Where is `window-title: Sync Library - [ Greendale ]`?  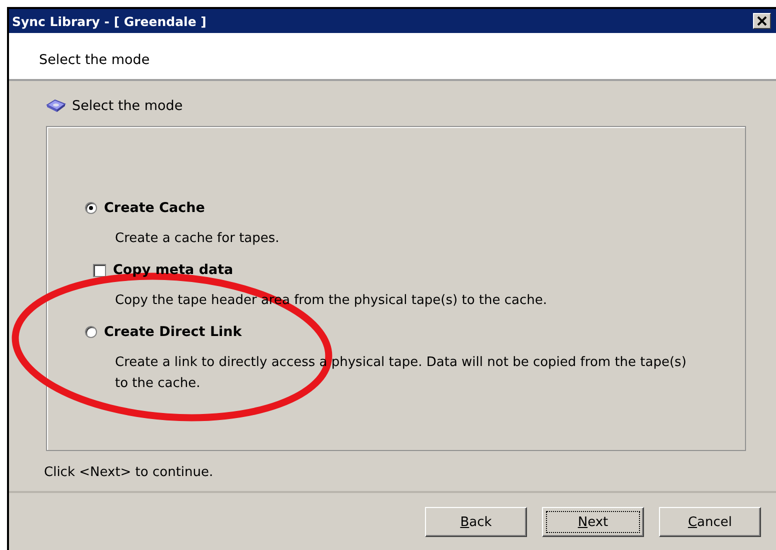 window-title: Sync Library - [ Greendale ] is located at coordinates (109, 21).